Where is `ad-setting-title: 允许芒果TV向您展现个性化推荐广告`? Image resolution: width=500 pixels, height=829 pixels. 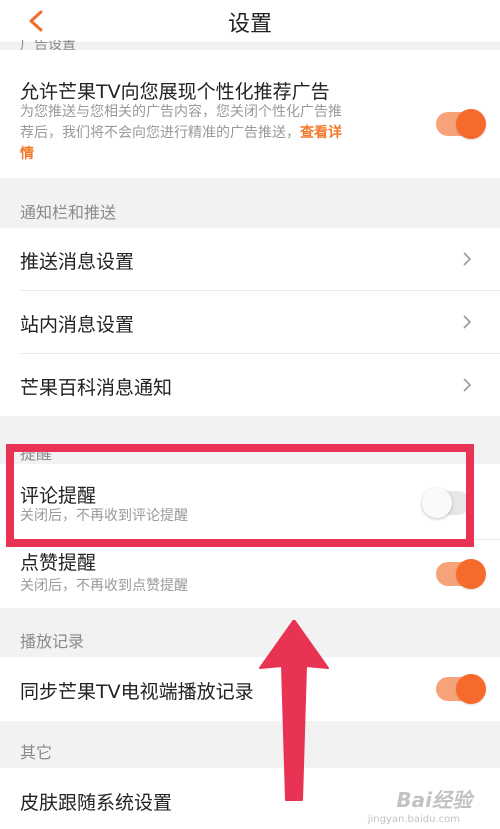
ad-setting-title: 允许芒果TV向您展现个性化推荐广告 is located at coordinates (175, 92).